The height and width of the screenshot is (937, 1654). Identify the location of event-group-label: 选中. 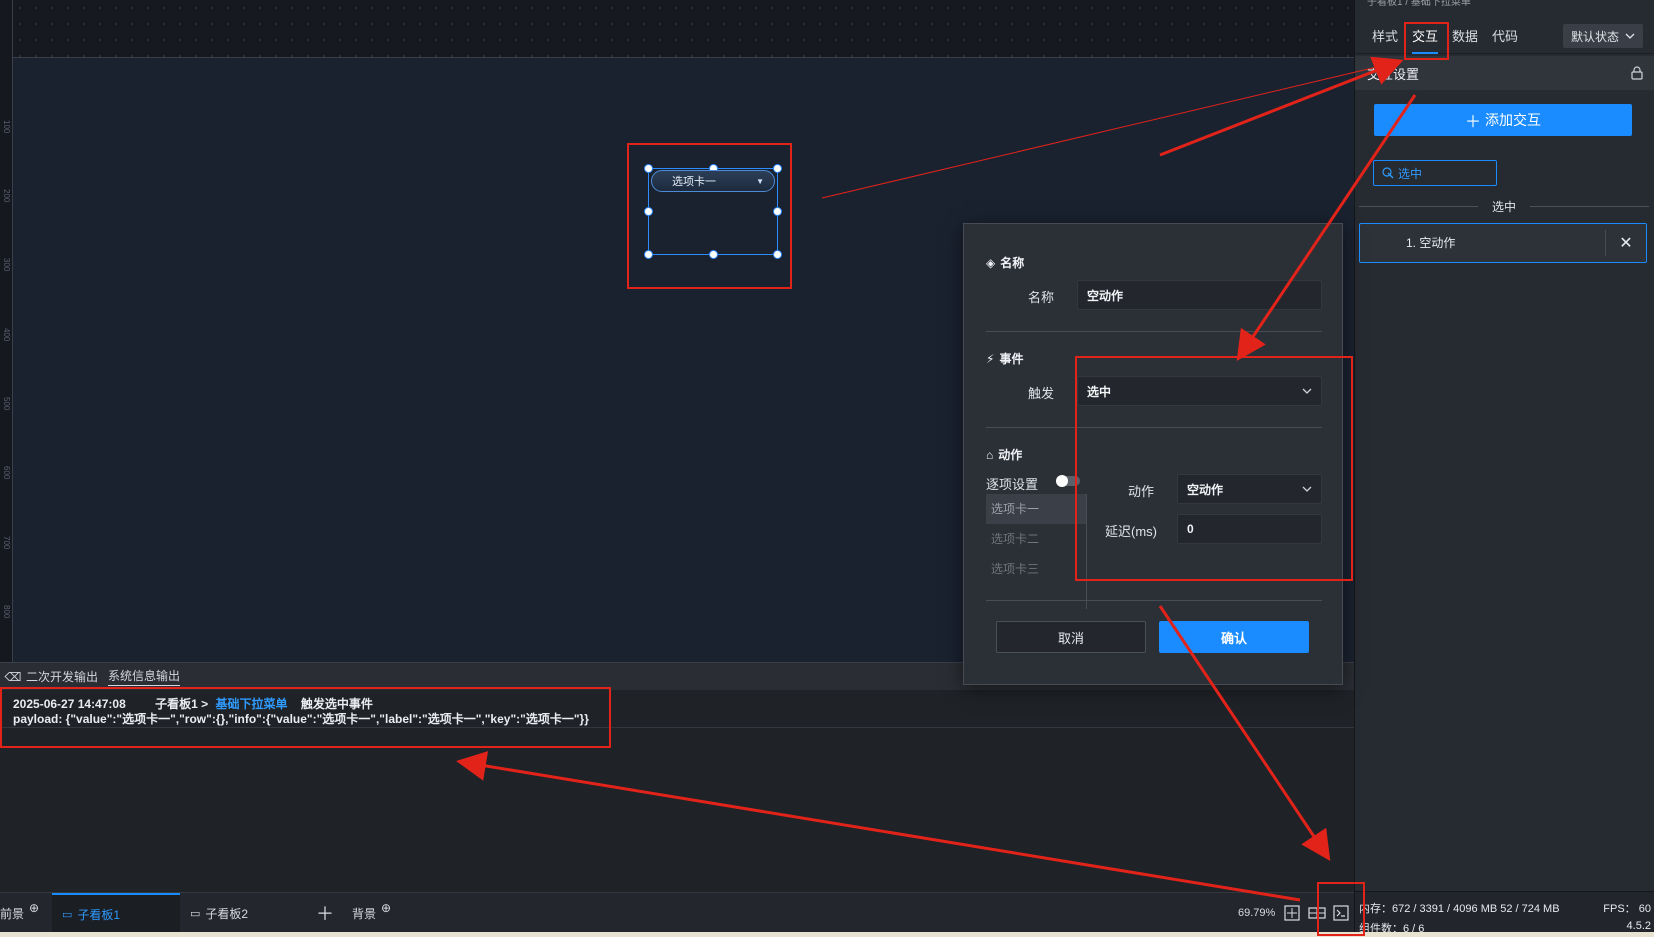
(1504, 207).